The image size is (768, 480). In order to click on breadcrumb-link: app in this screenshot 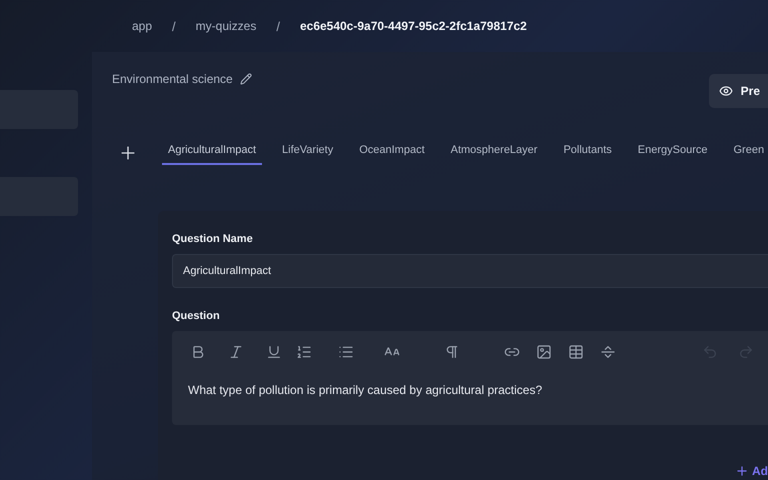, I will do `click(142, 26)`.